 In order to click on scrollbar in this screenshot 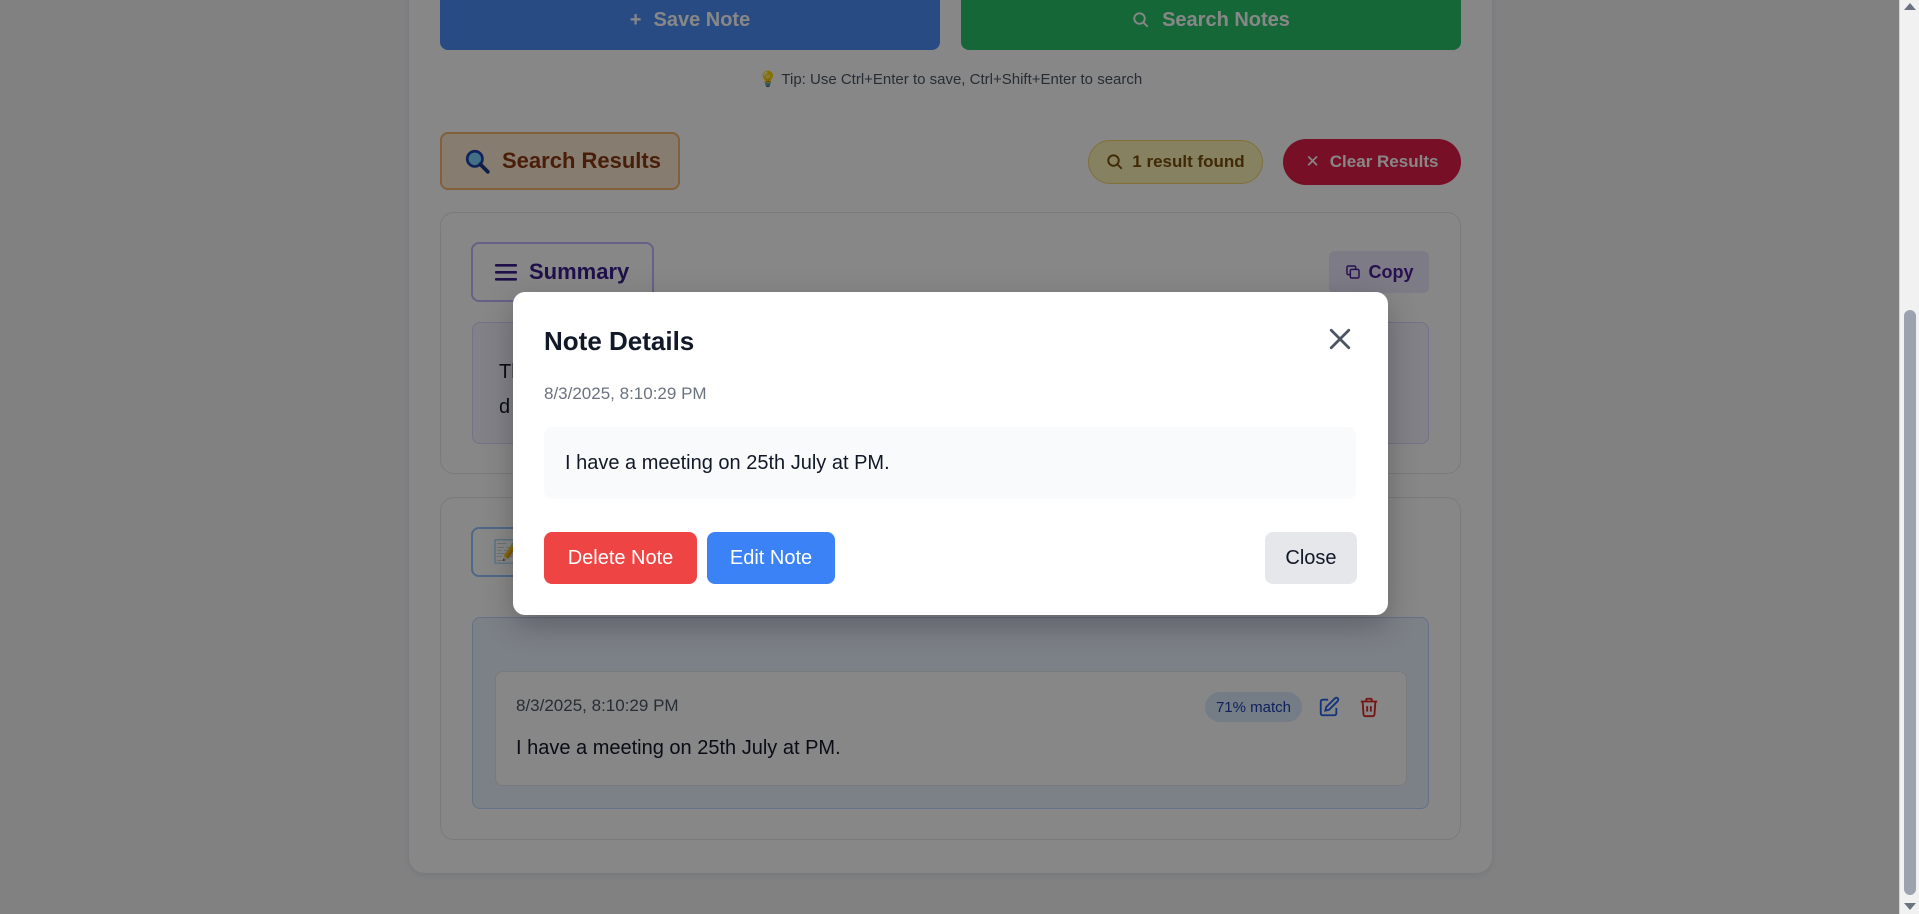, I will do `click(1909, 457)`.